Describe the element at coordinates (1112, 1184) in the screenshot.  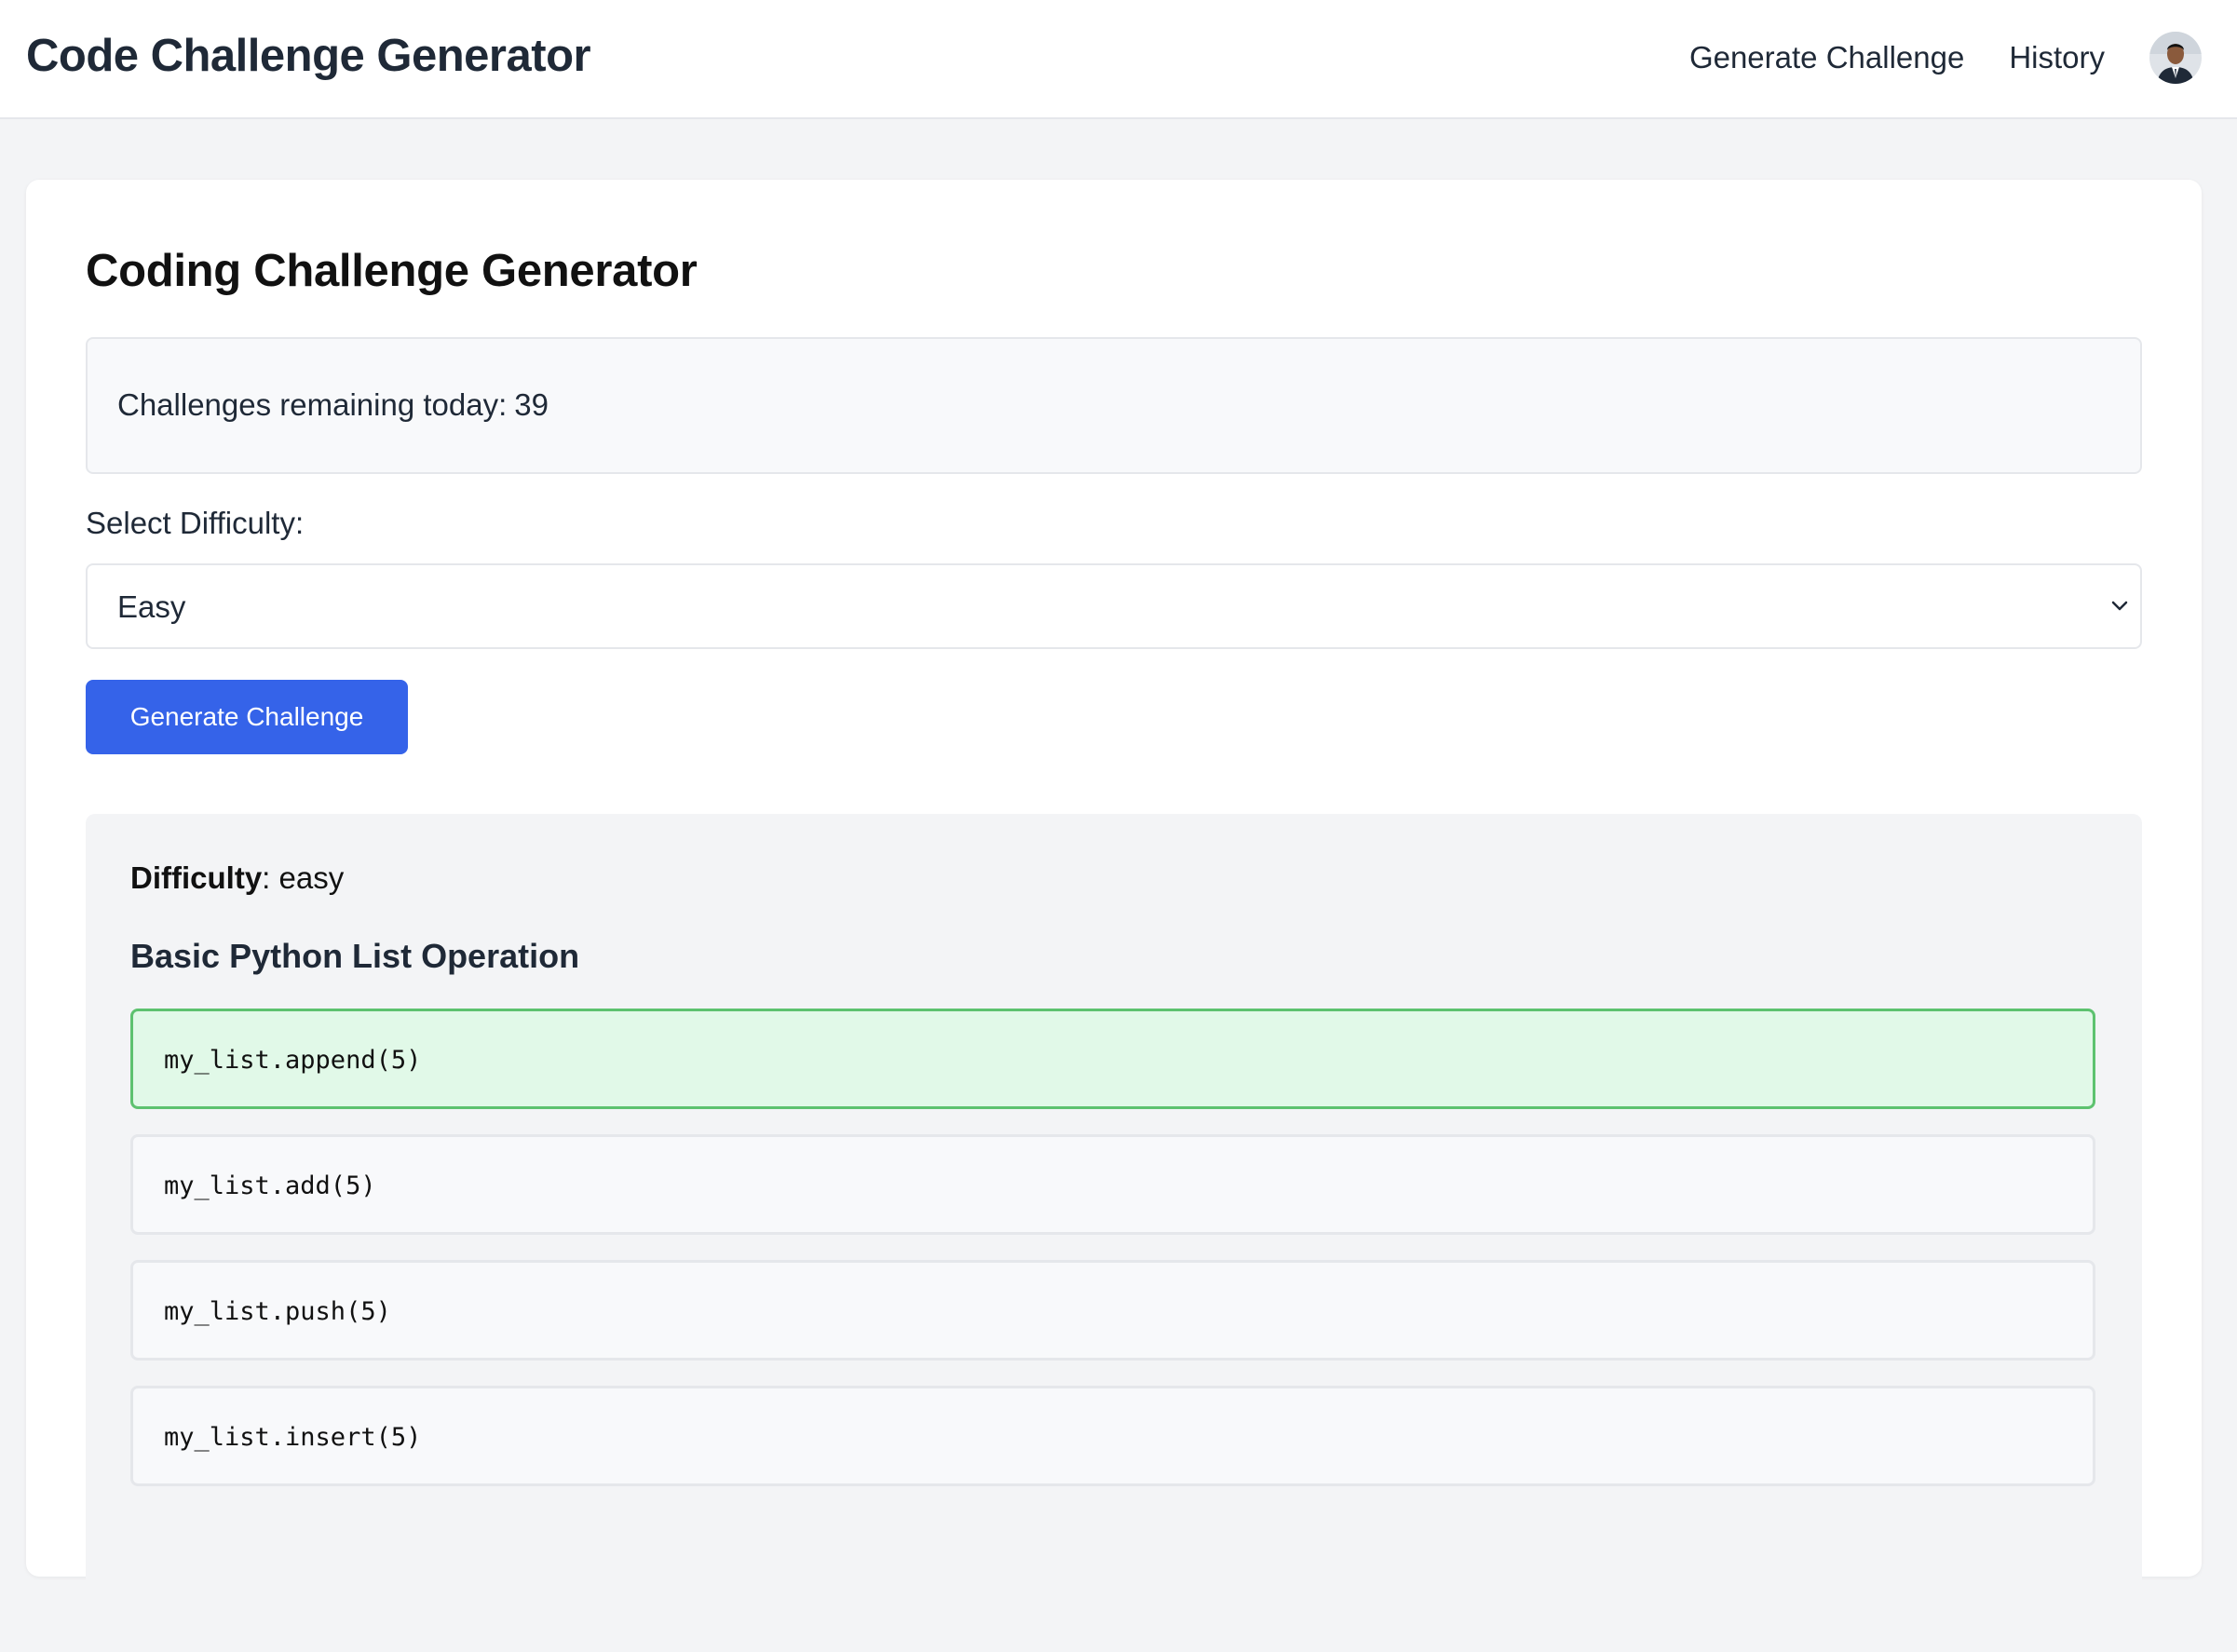
I see `answer-option: my_list.add(5)` at that location.